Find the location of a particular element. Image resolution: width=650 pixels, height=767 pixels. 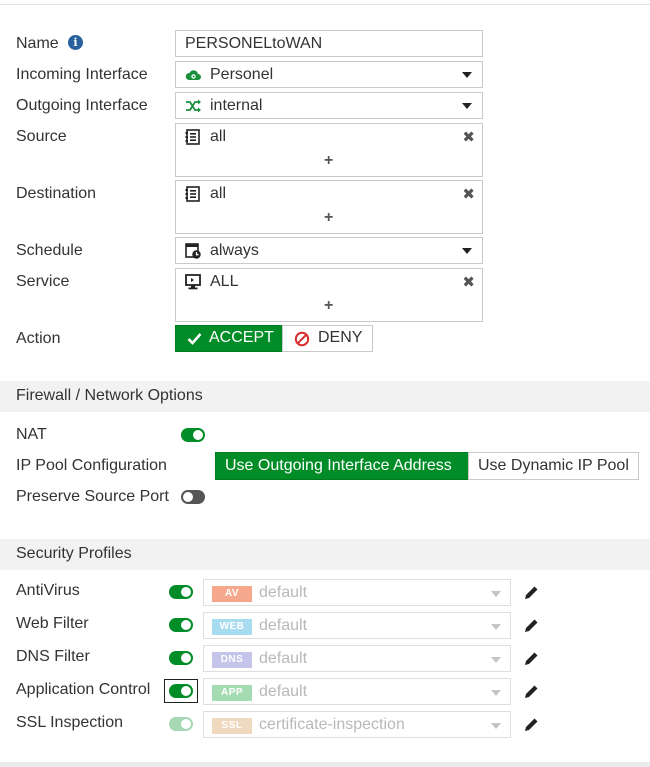

schedule-row: Schedule always is located at coordinates (325, 250).